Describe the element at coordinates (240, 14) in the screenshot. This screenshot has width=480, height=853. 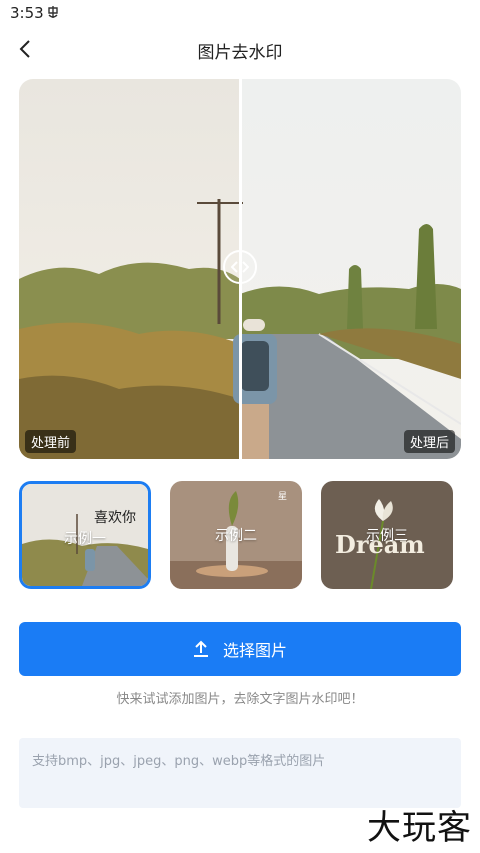
I see `status-bar: 3:53` at that location.